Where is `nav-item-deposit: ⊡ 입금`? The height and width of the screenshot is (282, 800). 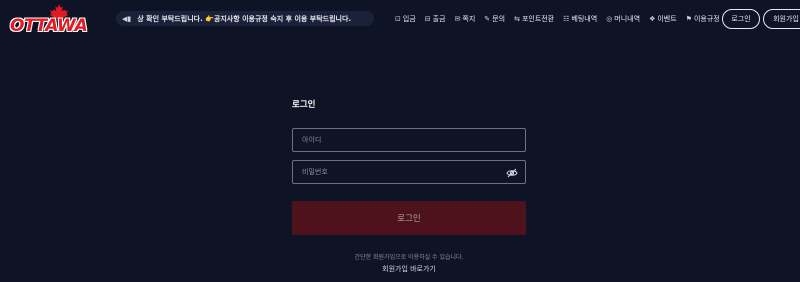
nav-item-deposit: ⊡ 입금 is located at coordinates (405, 19).